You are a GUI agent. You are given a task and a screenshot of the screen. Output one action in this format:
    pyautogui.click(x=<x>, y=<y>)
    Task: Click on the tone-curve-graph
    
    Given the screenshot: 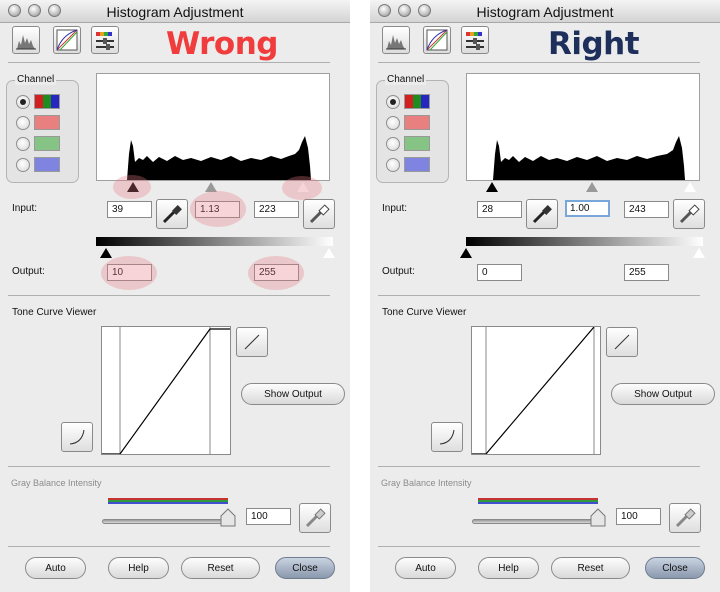 What is the action you would take?
    pyautogui.click(x=533, y=390)
    